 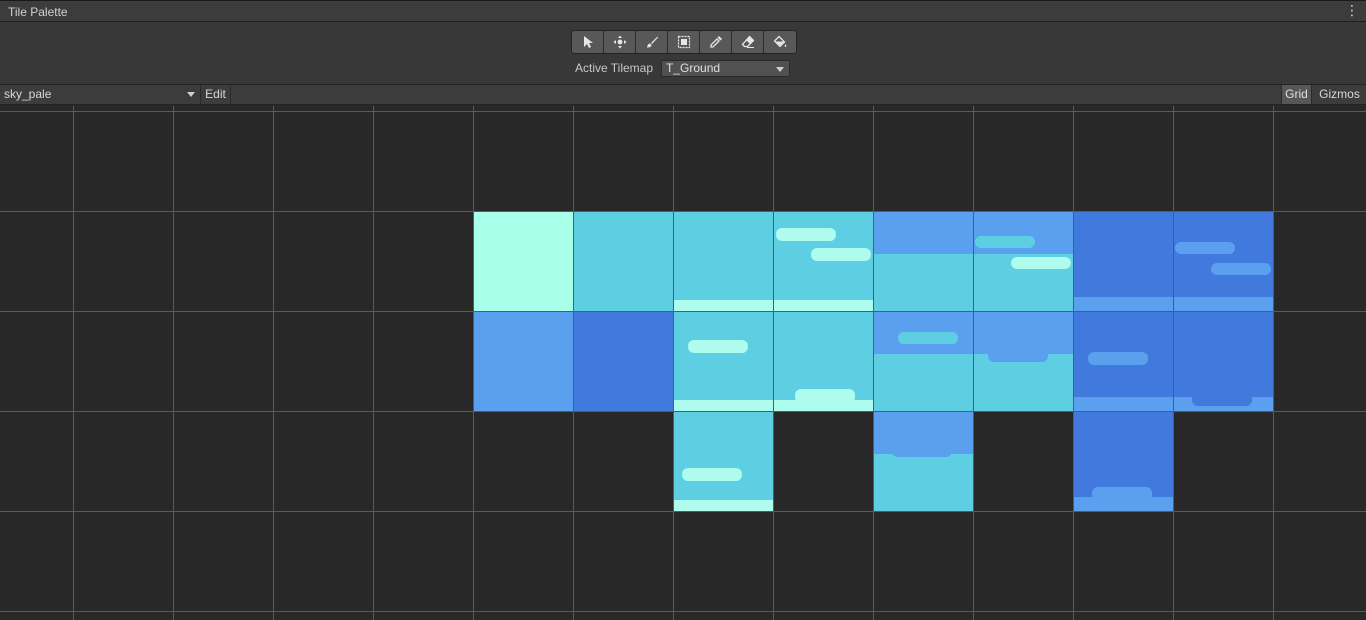 I want to click on erase-tool-button, so click(x=748, y=42).